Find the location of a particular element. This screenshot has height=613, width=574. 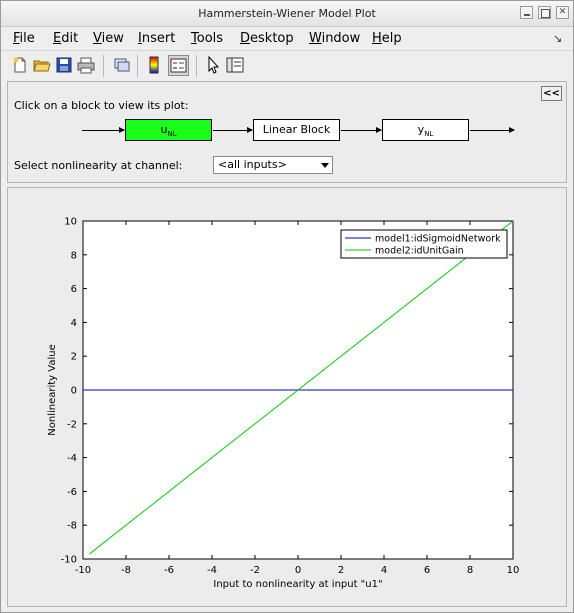

menu-view: View is located at coordinates (108, 38).